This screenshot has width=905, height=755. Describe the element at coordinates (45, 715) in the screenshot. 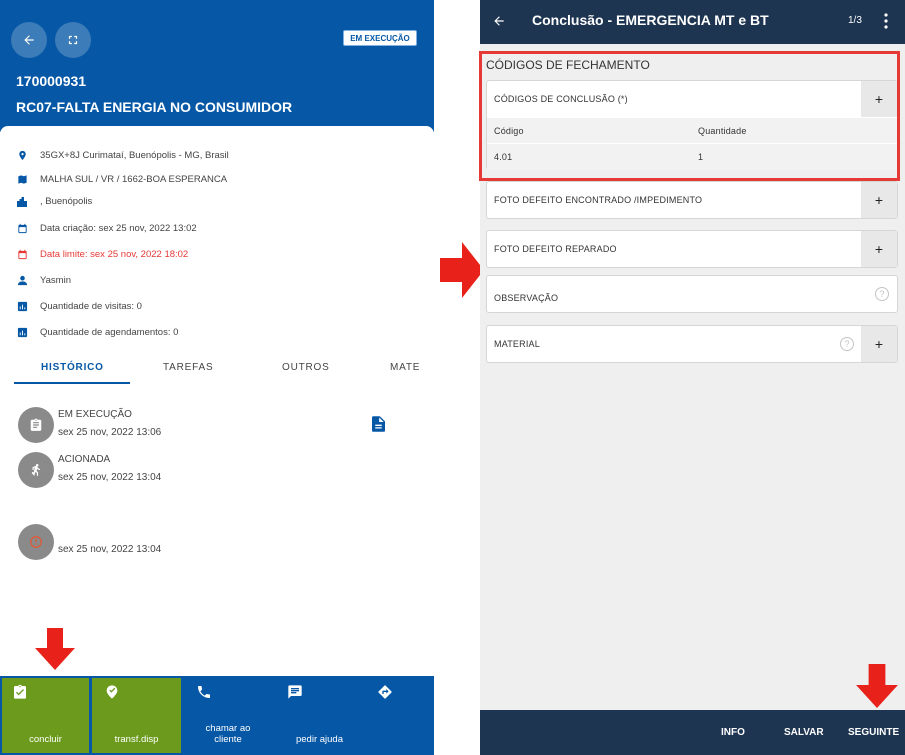

I see `concluir-button: concluir` at that location.